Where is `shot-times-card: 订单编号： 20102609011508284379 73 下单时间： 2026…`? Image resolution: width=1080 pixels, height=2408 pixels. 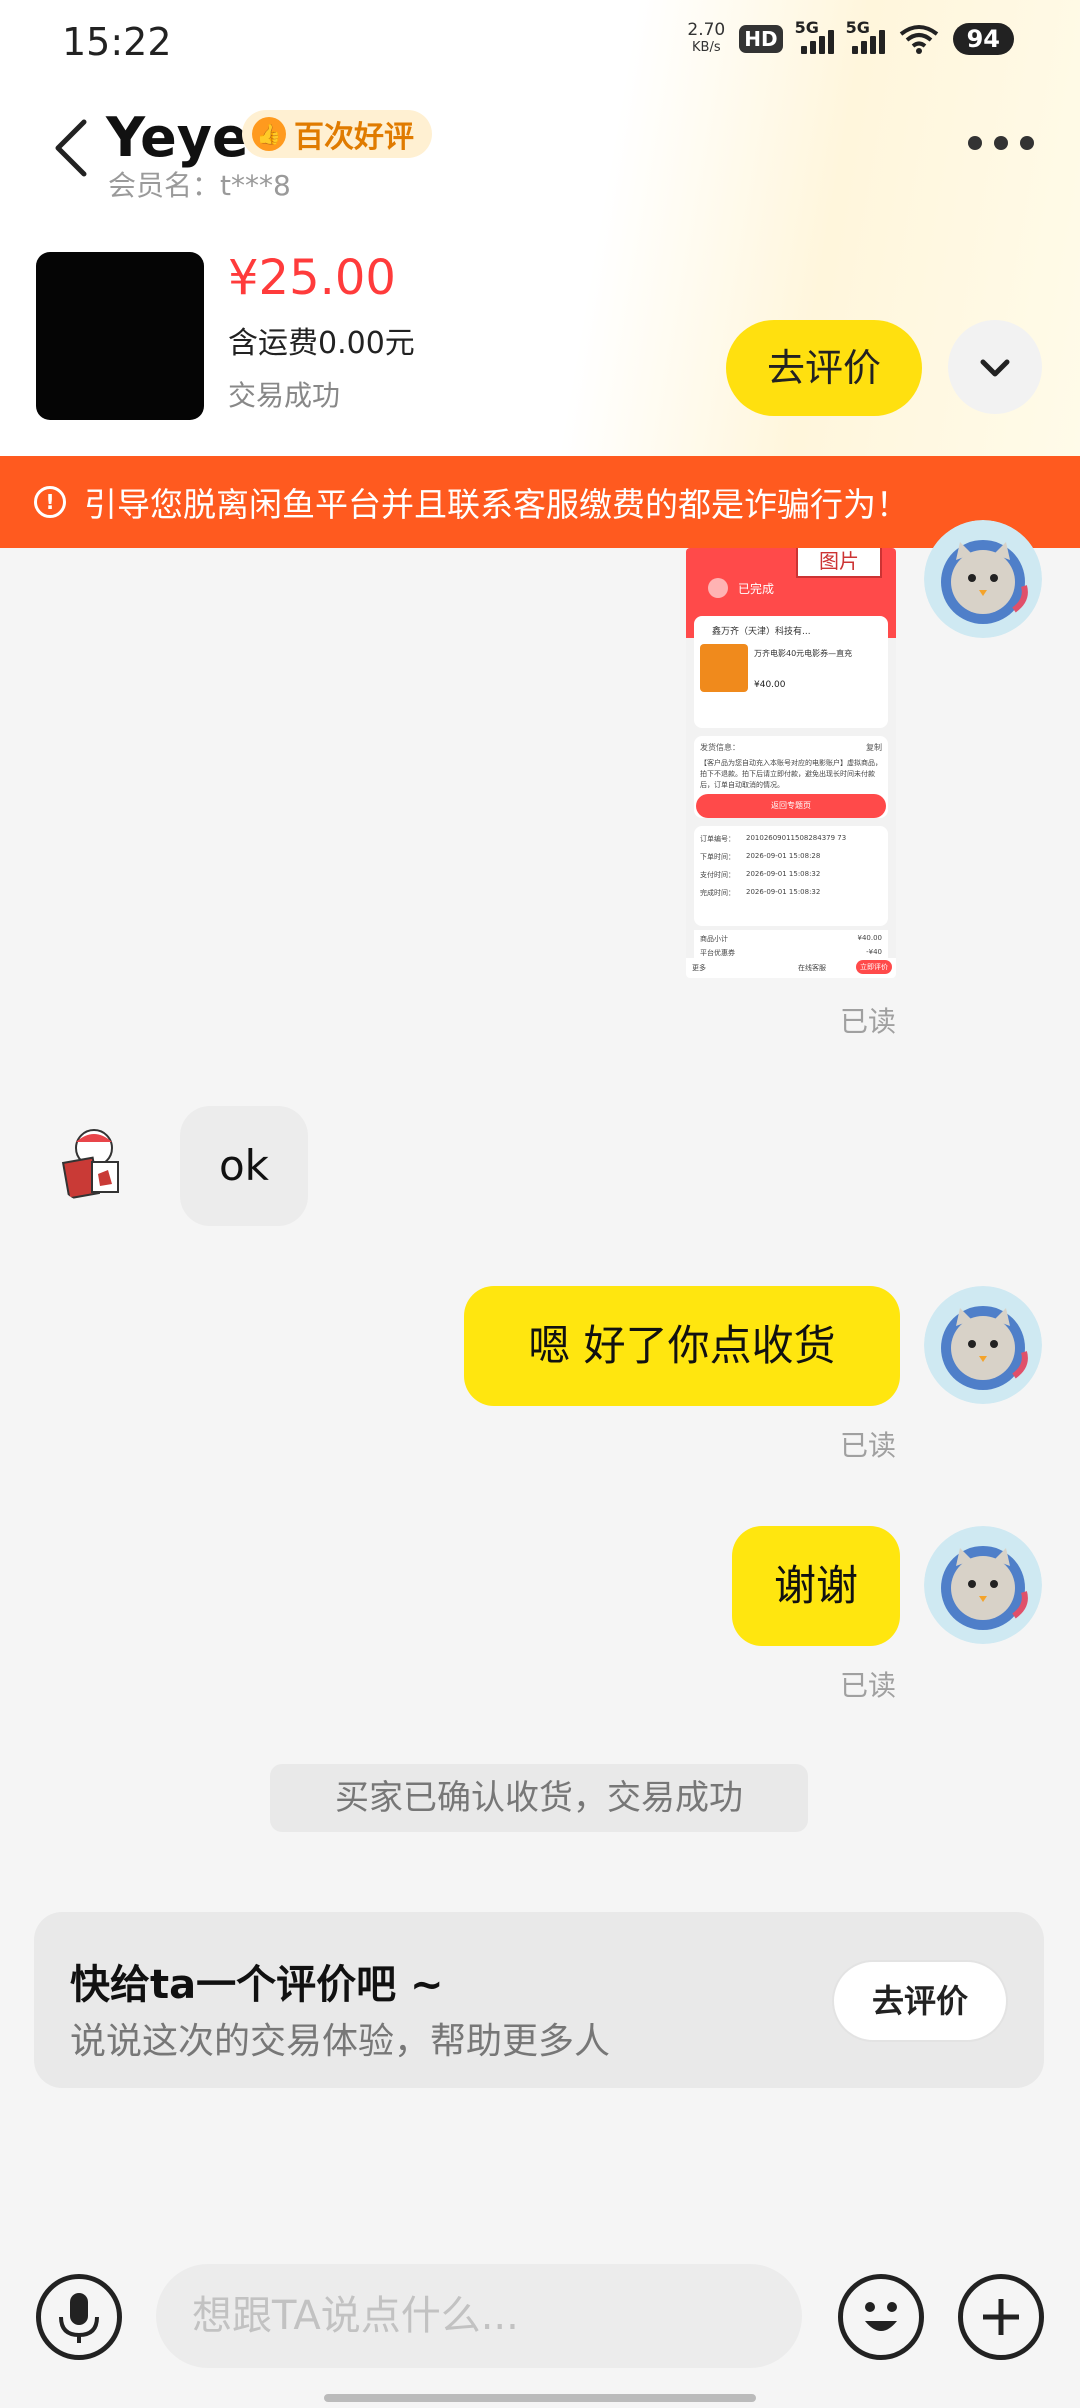 shot-times-card: 订单编号： 20102609011508284379 73 下单时间： 2026… is located at coordinates (791, 876).